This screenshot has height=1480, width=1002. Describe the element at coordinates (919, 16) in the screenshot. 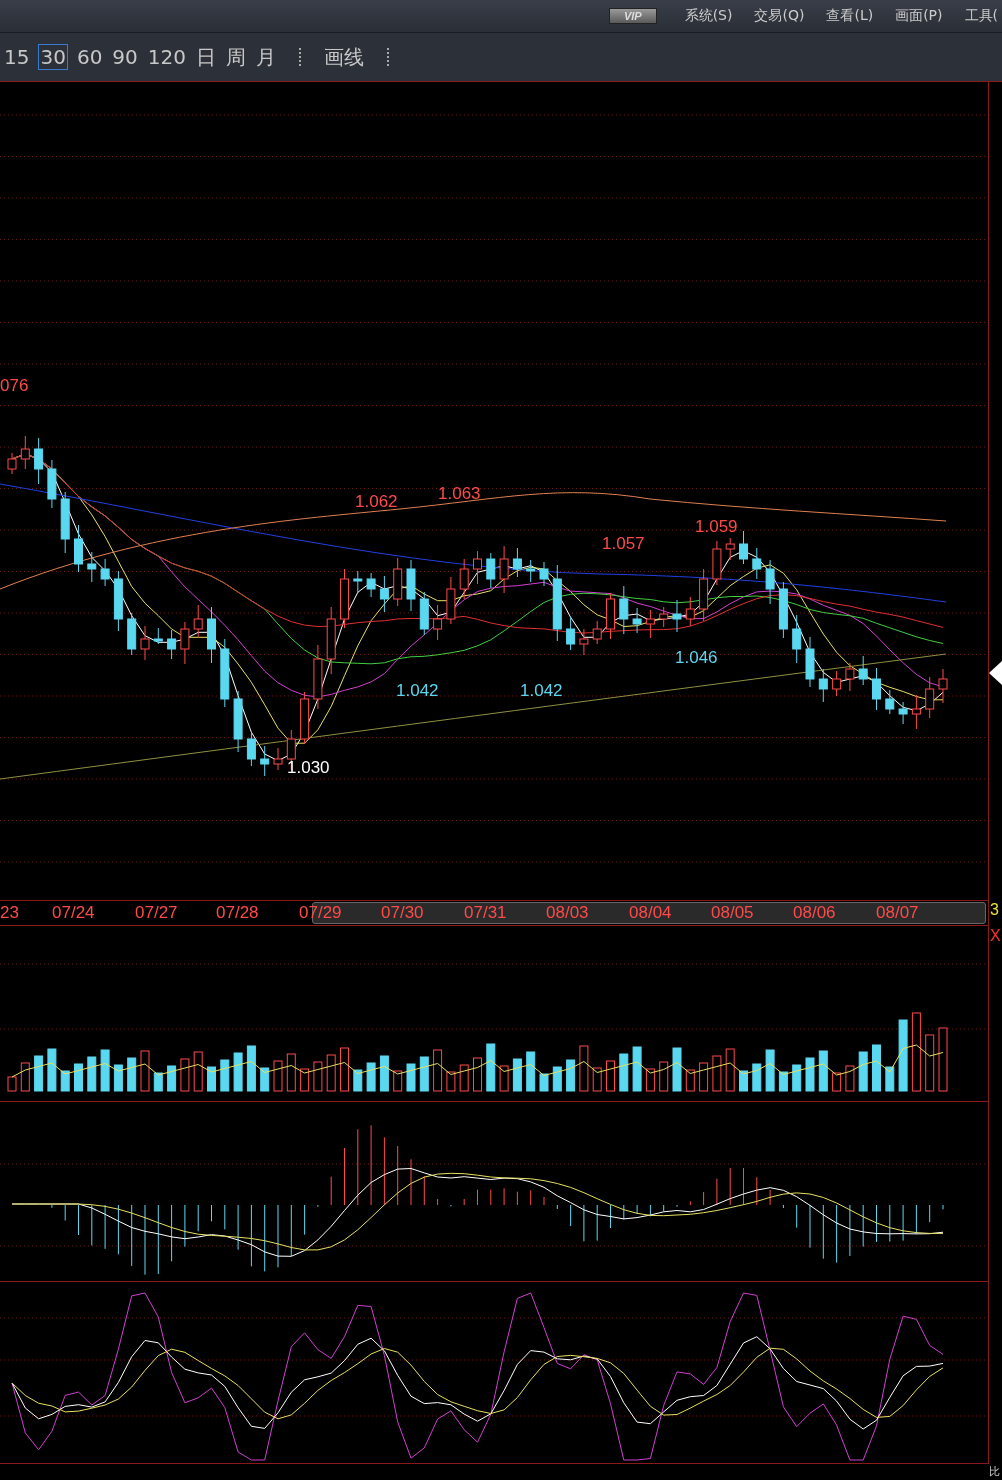

I see `menu-item: 画面(P)` at that location.